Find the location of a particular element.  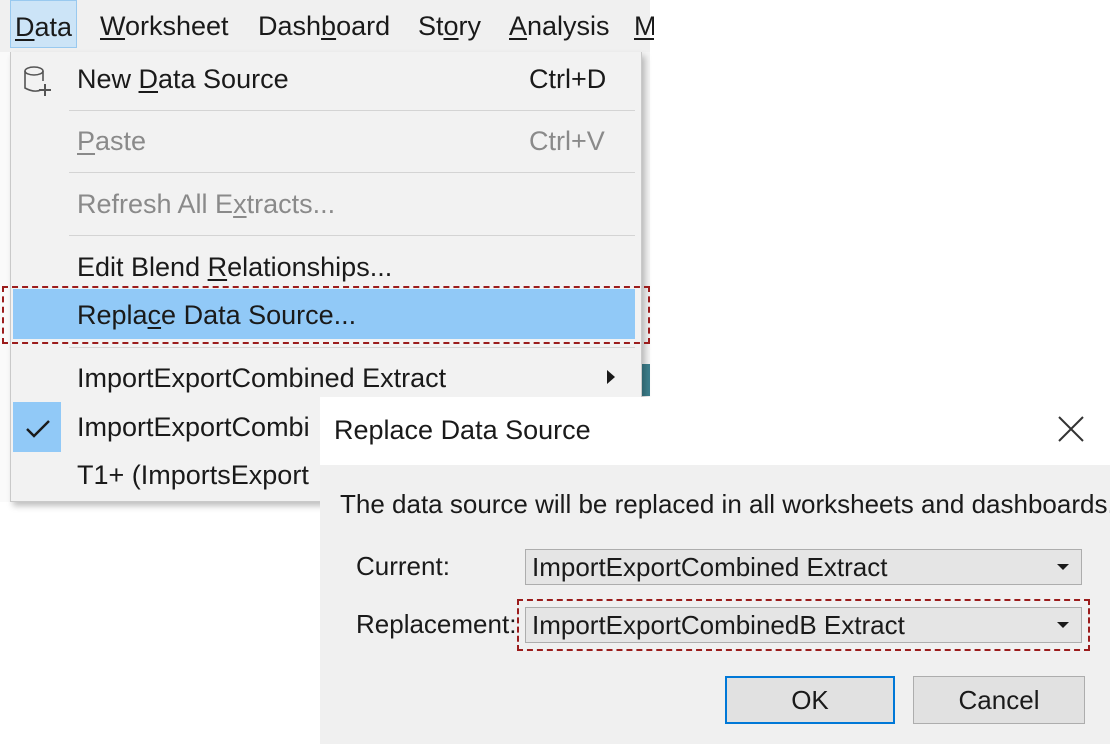

checkmark-icon is located at coordinates (38, 429).